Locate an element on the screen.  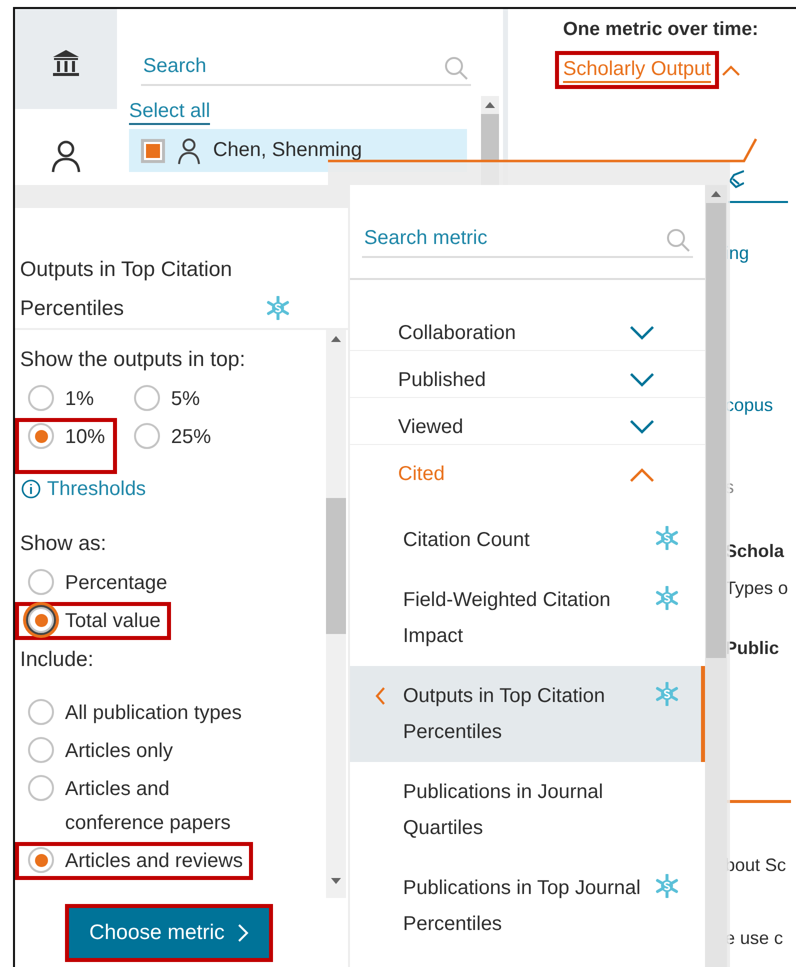
radio-option: Articles and reviews is located at coordinates (134, 861).